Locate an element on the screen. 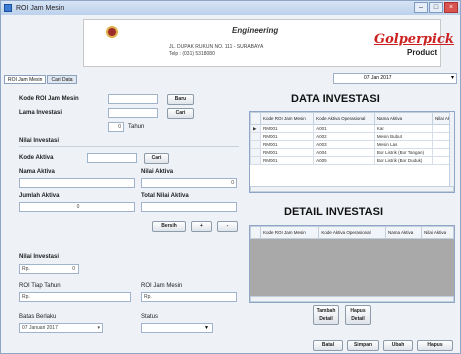 Image resolution: width=461 pixels, height=354 pixels. kode-roi-label: Kode ROI Jam Mesin is located at coordinates (49, 99).